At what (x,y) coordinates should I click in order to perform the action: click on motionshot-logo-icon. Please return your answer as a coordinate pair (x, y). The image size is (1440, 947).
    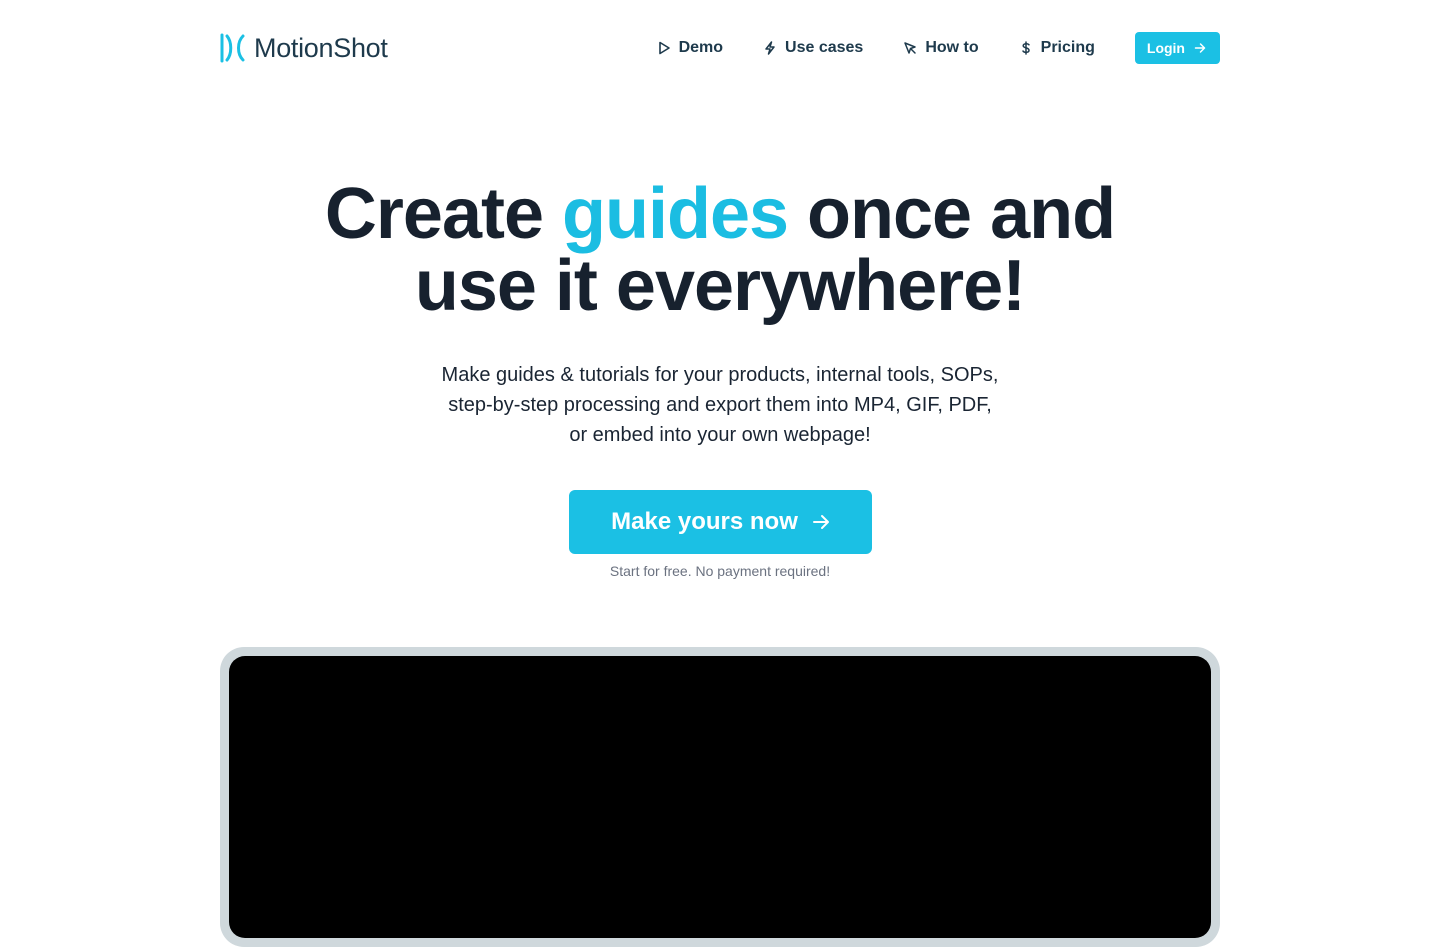
    Looking at the image, I should click on (232, 48).